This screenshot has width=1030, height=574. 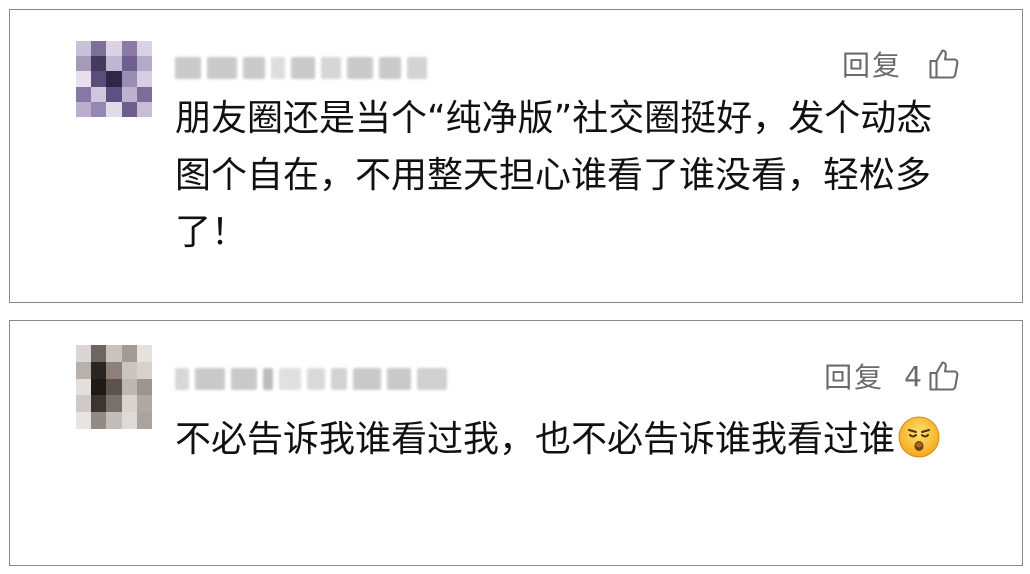 I want to click on like-button: 4, so click(x=933, y=376).